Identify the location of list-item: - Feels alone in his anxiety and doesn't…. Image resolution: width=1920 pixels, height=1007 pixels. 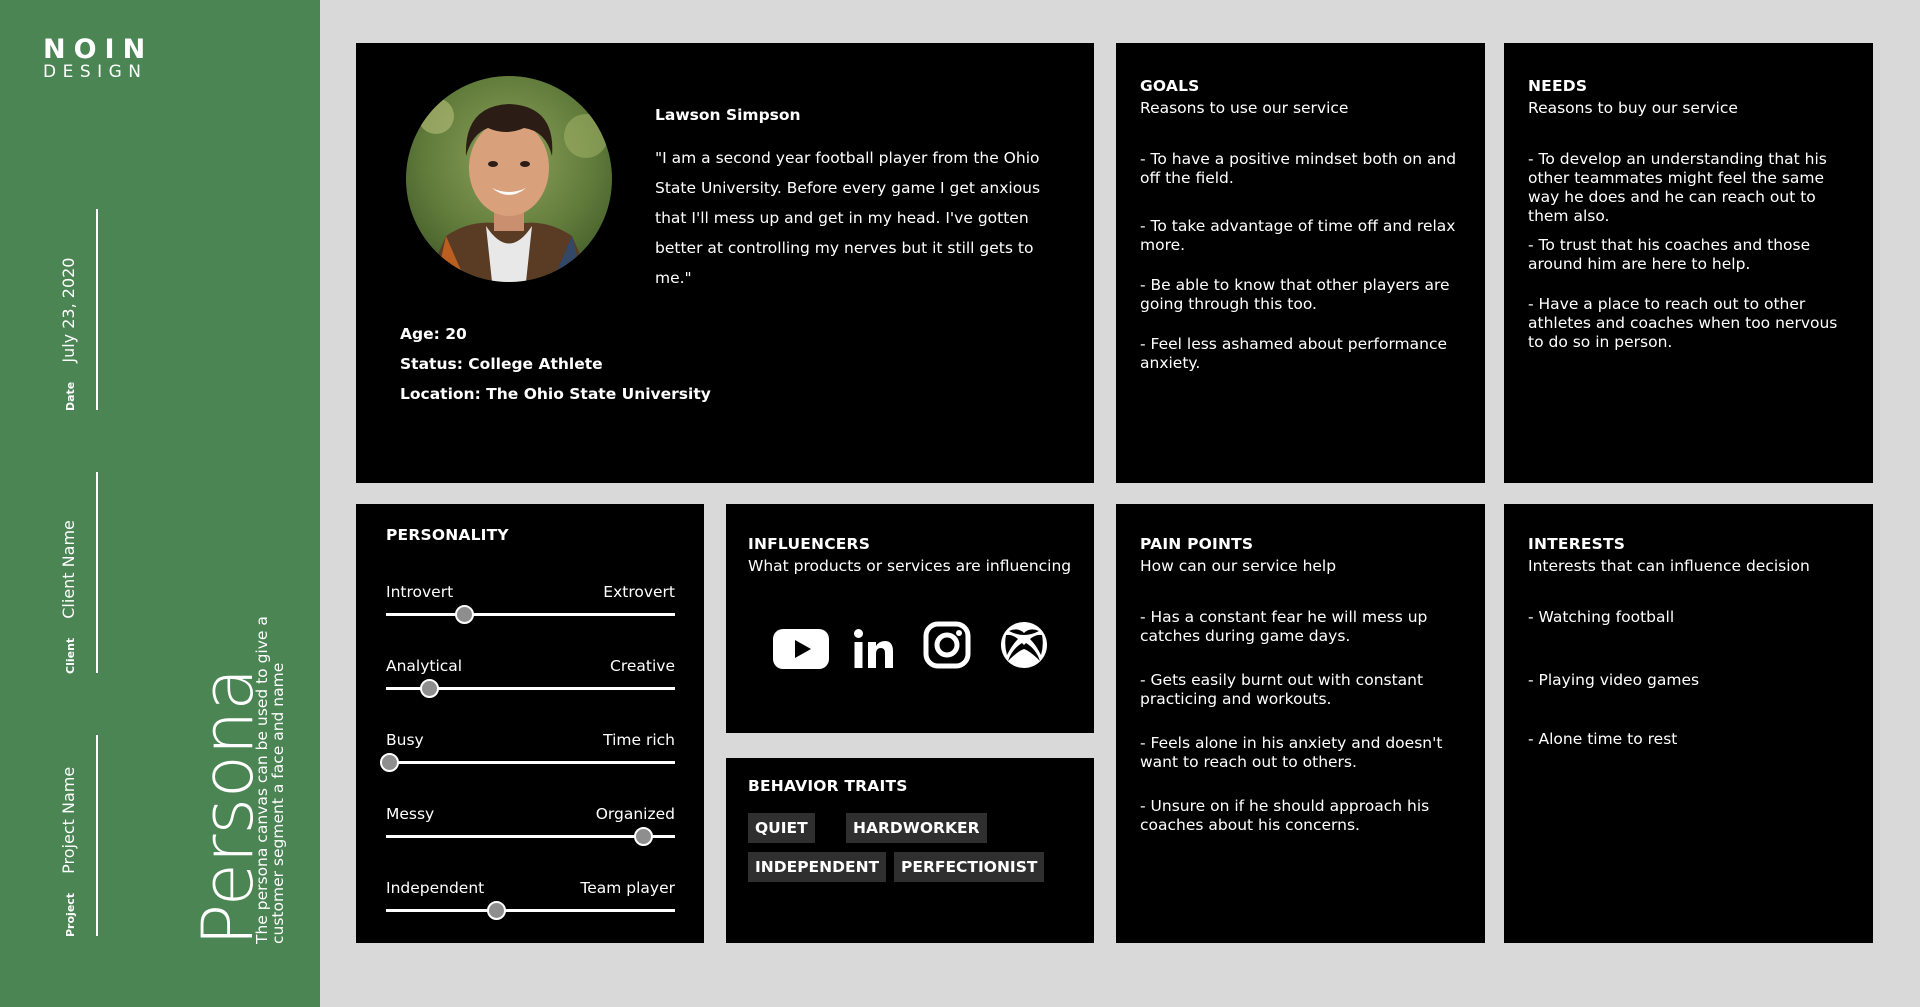
(1291, 752).